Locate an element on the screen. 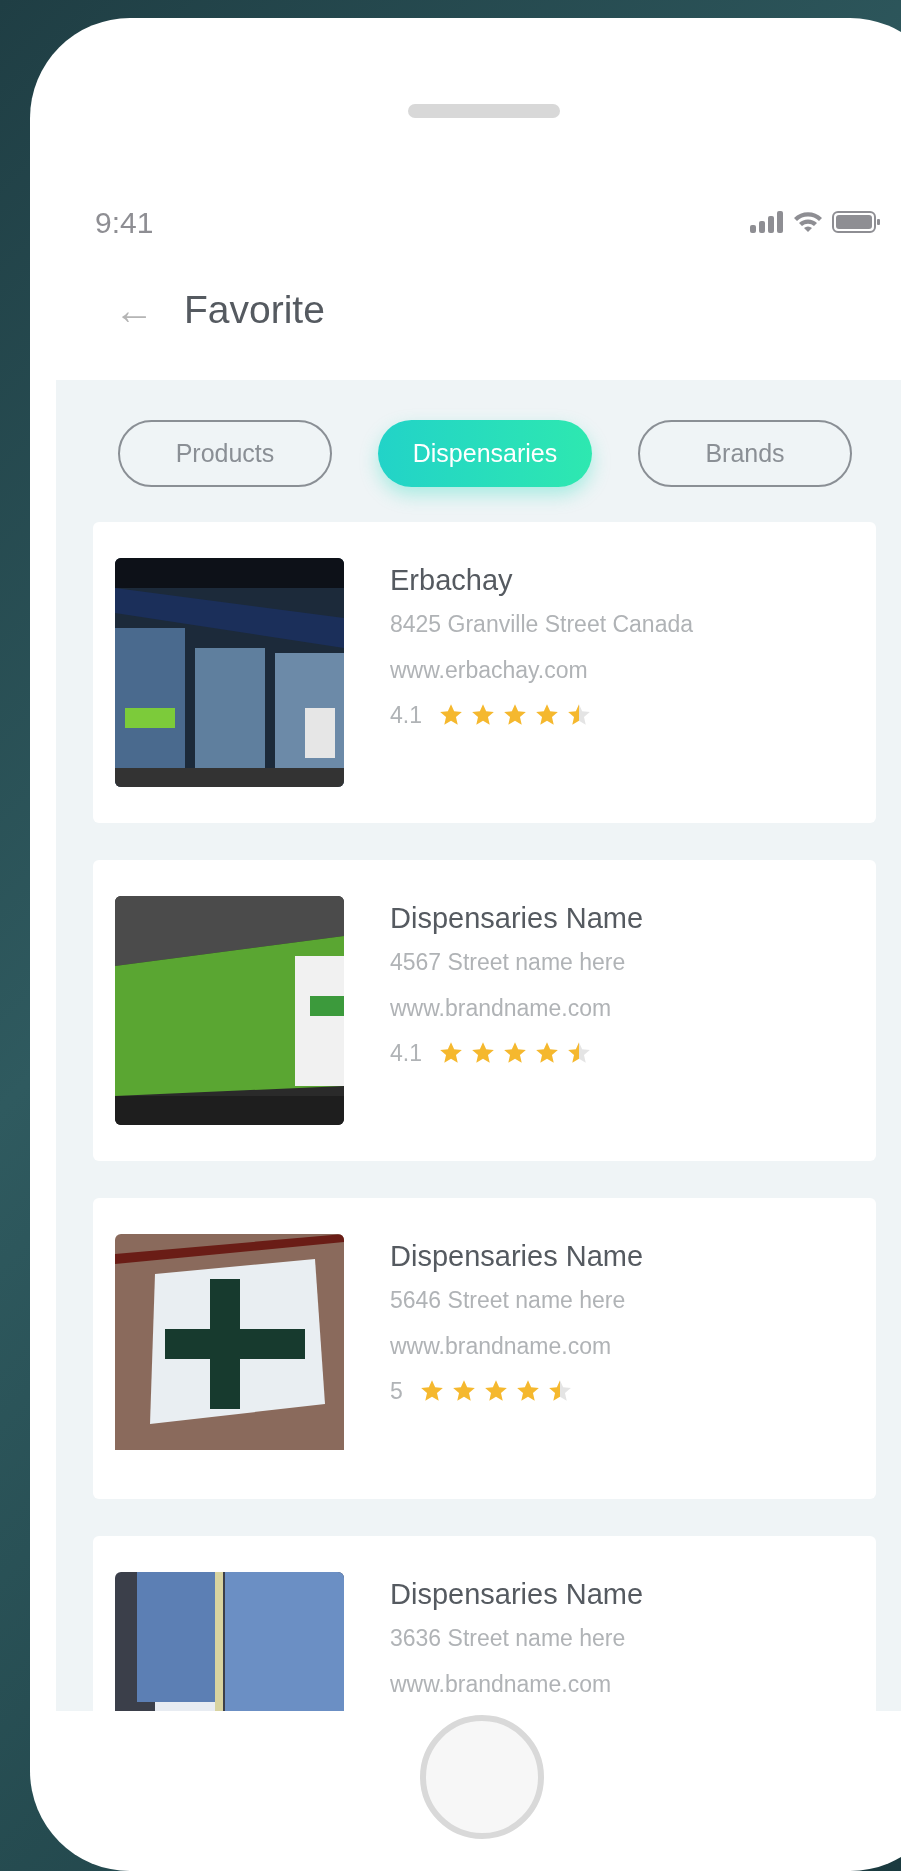  dispensary-card: Dispensaries Name 3636 Street name here www.brandname.com is located at coordinates (484, 1623).